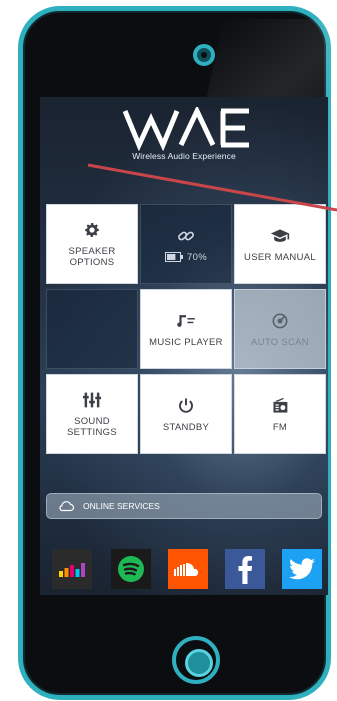  I want to click on deezer-icon, so click(72, 569).